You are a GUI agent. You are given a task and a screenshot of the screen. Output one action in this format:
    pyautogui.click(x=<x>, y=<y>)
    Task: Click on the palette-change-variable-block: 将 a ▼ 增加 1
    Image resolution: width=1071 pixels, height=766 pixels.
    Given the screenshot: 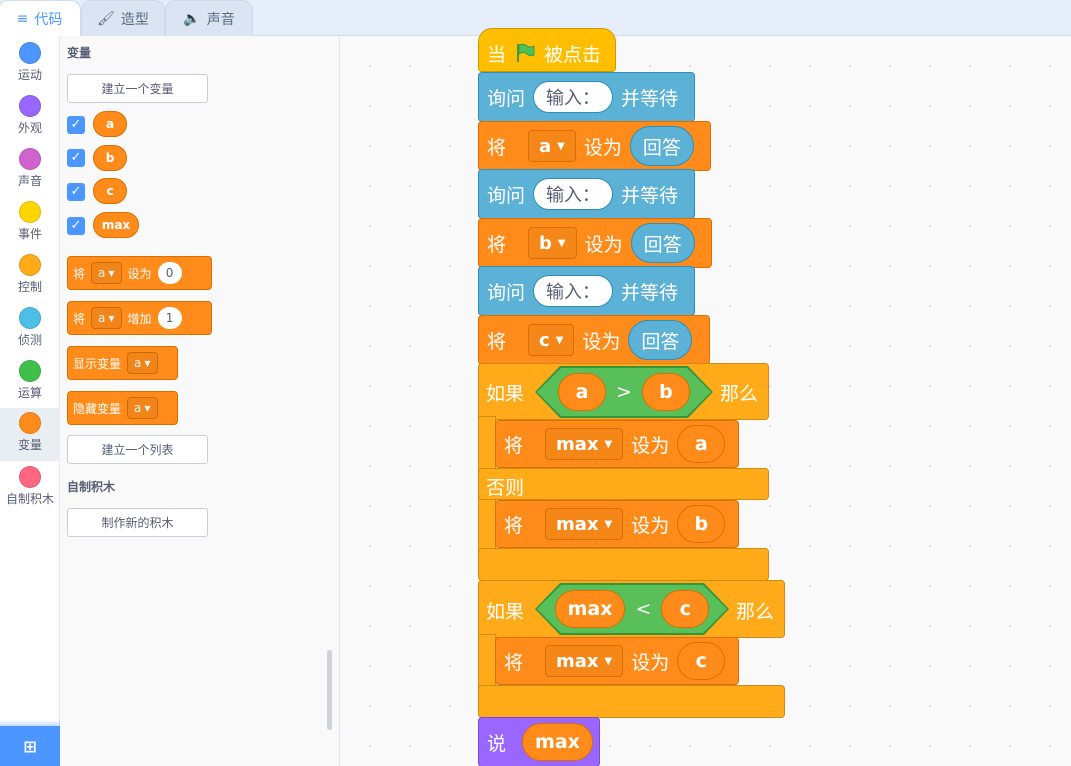 What is the action you would take?
    pyautogui.click(x=139, y=318)
    